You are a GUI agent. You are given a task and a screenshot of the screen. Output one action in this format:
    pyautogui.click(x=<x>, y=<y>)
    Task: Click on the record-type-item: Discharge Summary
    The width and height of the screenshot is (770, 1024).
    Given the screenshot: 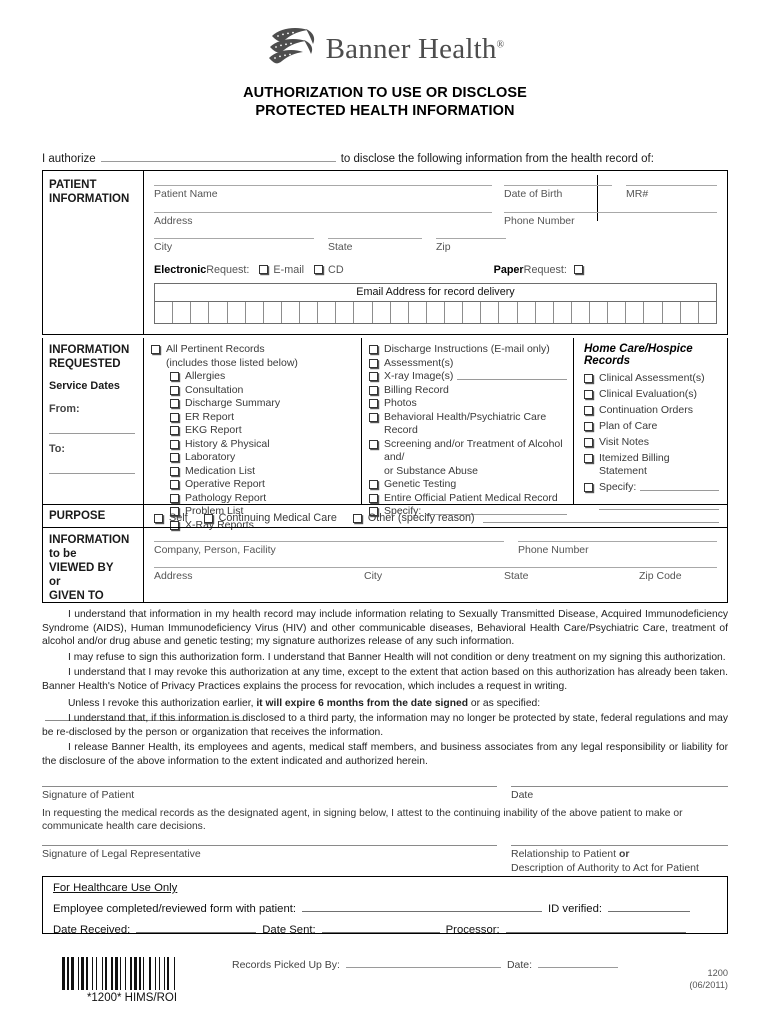 What is the action you would take?
    pyautogui.click(x=263, y=404)
    